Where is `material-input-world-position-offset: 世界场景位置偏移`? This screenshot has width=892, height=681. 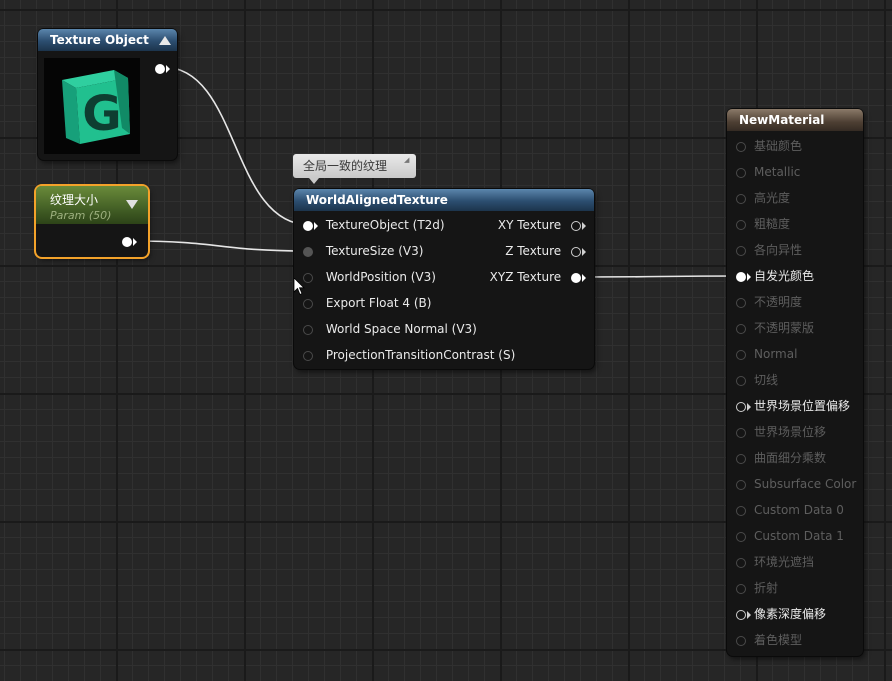 material-input-world-position-offset: 世界场景位置偏移 is located at coordinates (793, 406).